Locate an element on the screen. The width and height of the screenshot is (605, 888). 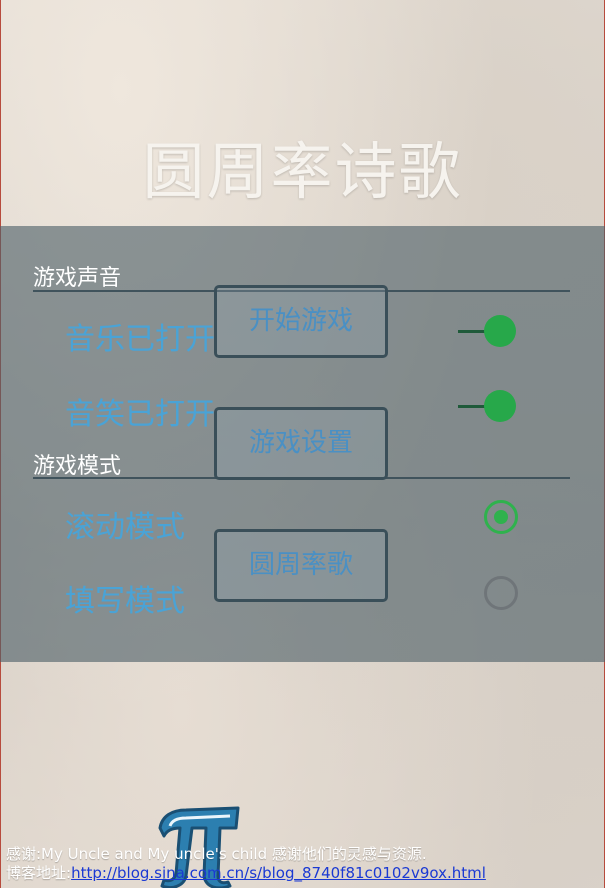
music-setting-label: 音乐已打开 is located at coordinates (140, 336).